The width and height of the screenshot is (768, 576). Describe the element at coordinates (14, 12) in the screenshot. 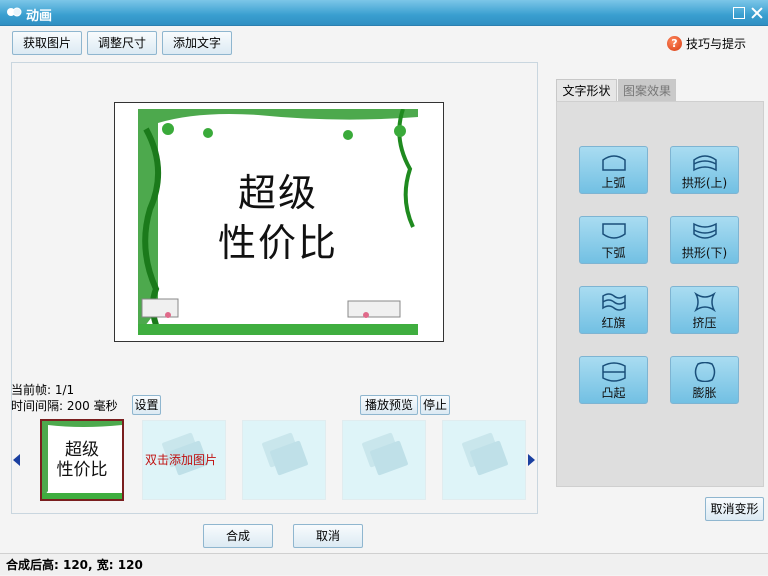

I see `app-icon` at that location.